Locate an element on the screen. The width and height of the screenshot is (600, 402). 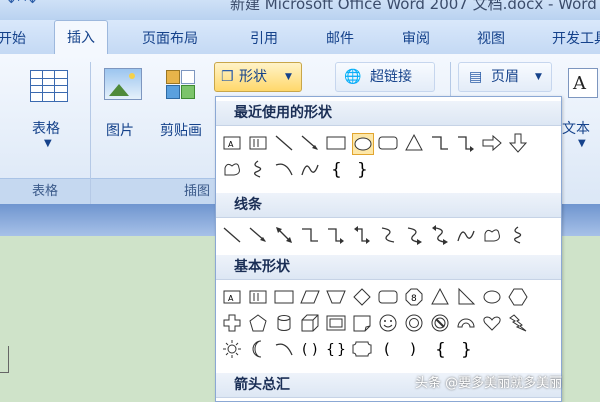
lightning-bolt-shape-icon is located at coordinates (518, 323).